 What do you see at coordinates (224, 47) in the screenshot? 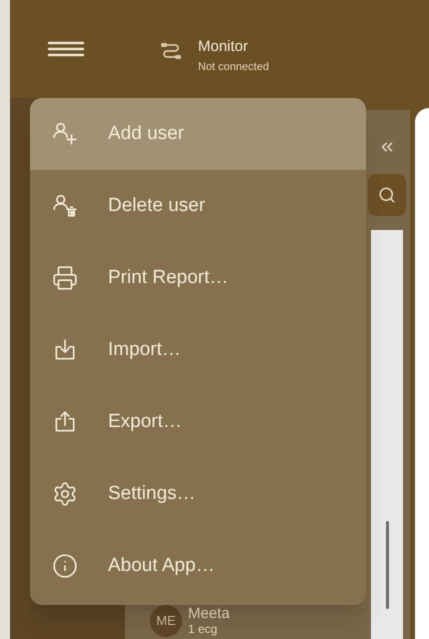
I see `device-title: Monitor` at bounding box center [224, 47].